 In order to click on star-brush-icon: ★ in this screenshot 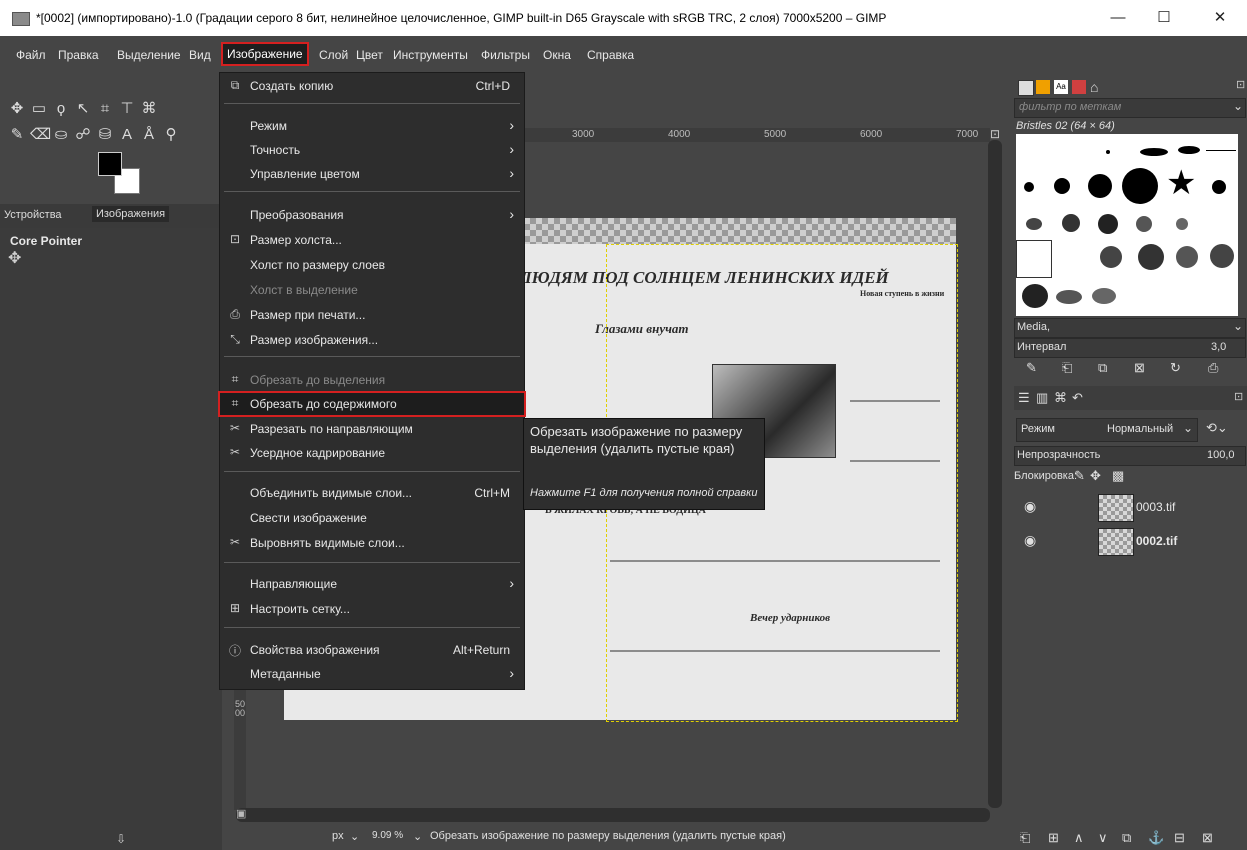, I will do `click(1181, 183)`.